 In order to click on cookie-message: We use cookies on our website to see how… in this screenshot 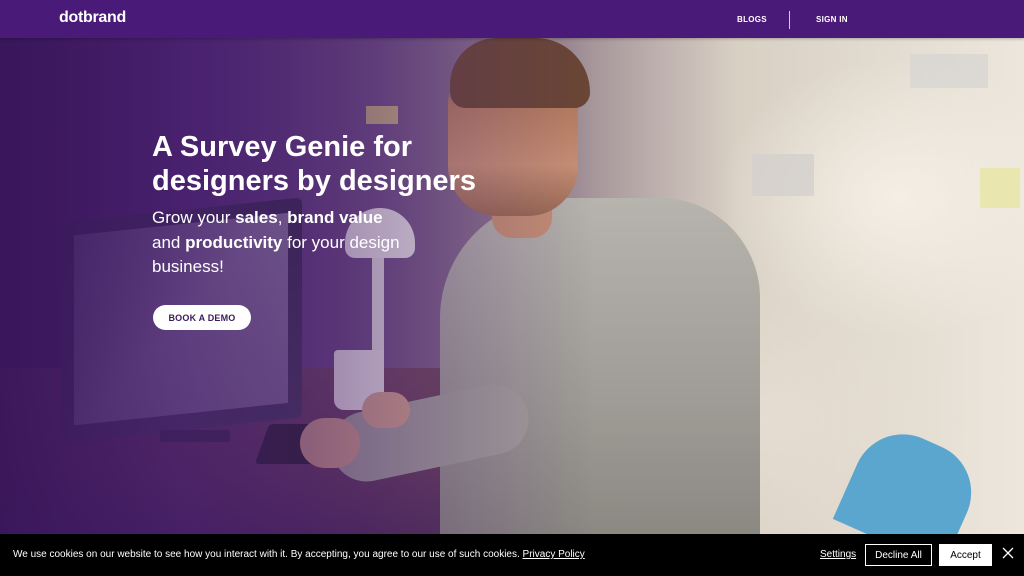, I will do `click(299, 554)`.